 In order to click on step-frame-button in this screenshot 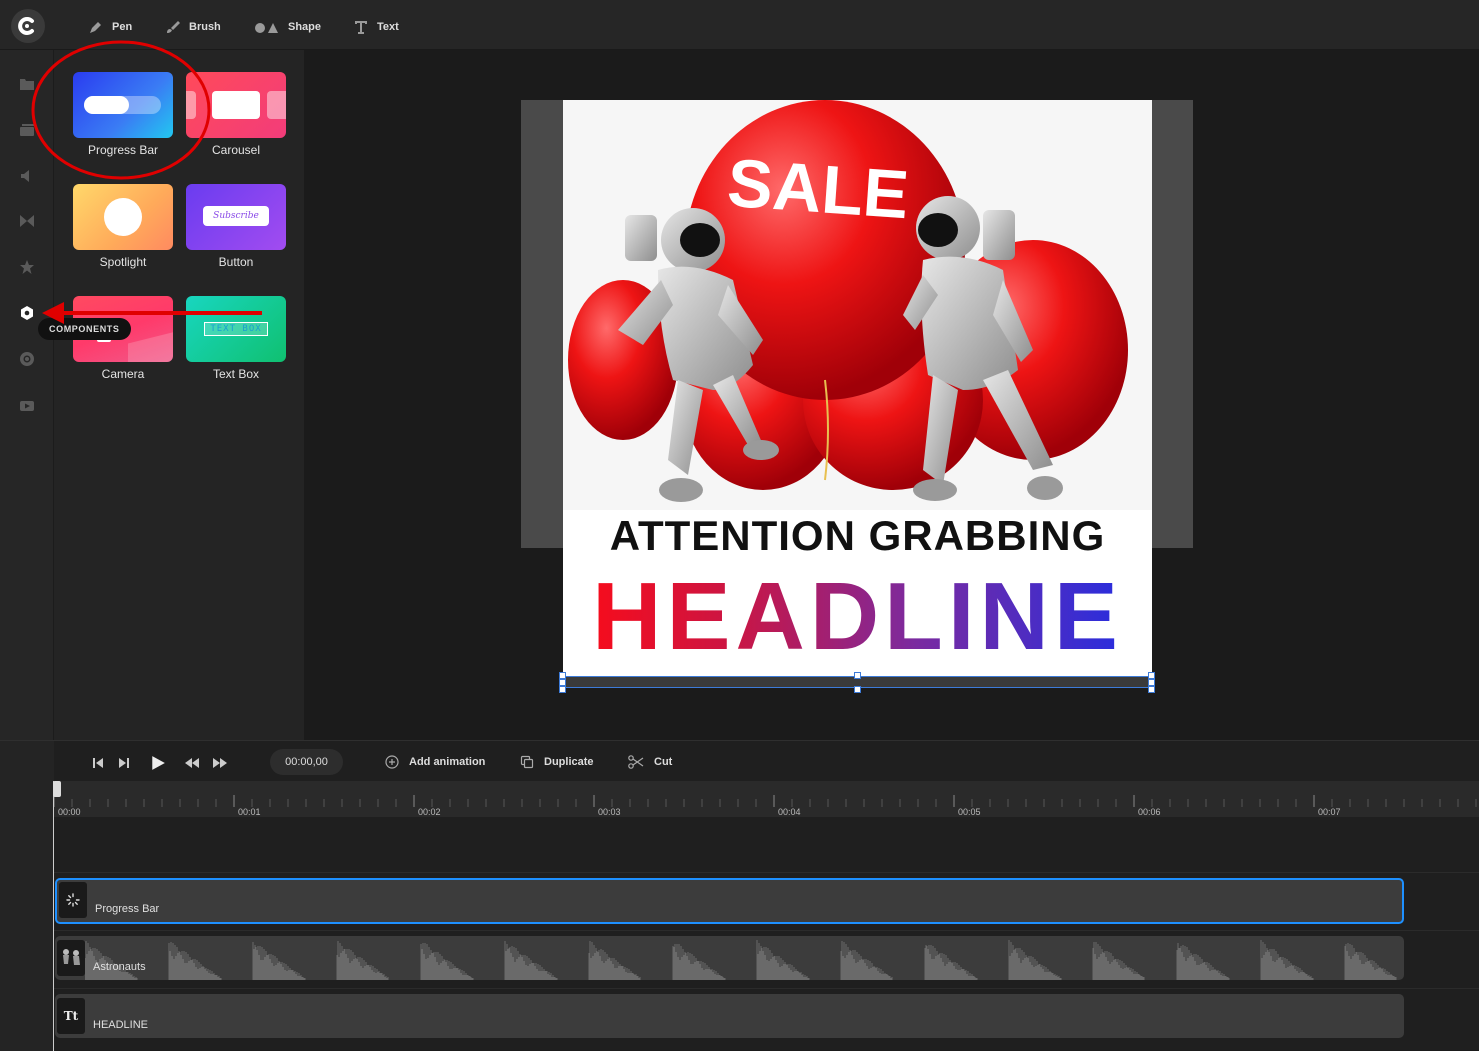, I will do `click(124, 763)`.